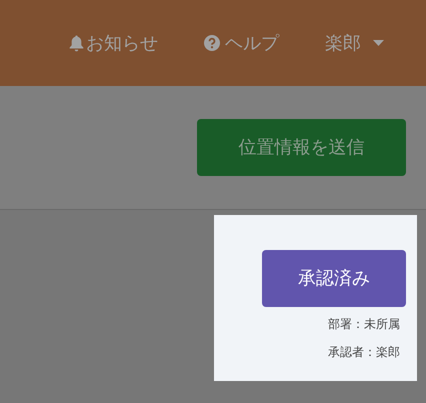 The width and height of the screenshot is (426, 403). I want to click on bell-icon, so click(76, 43).